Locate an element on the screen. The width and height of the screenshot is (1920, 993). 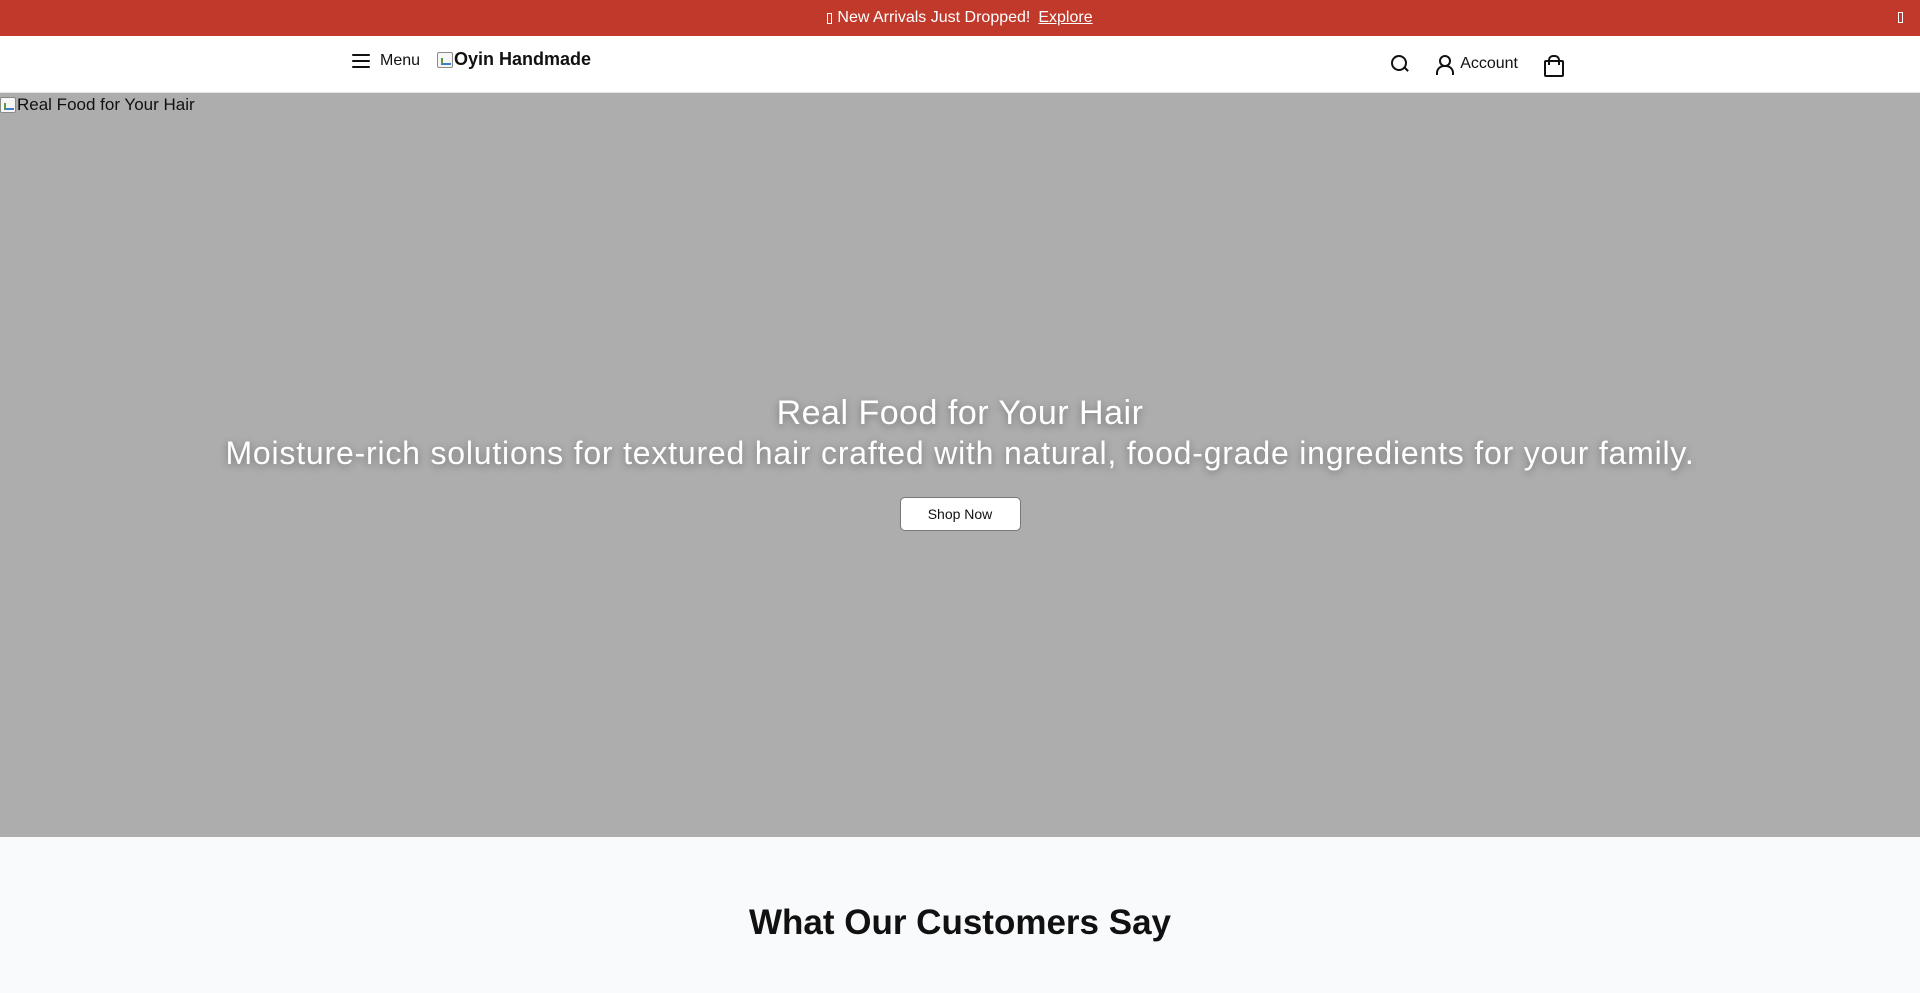
gift-icon is located at coordinates (830, 18).